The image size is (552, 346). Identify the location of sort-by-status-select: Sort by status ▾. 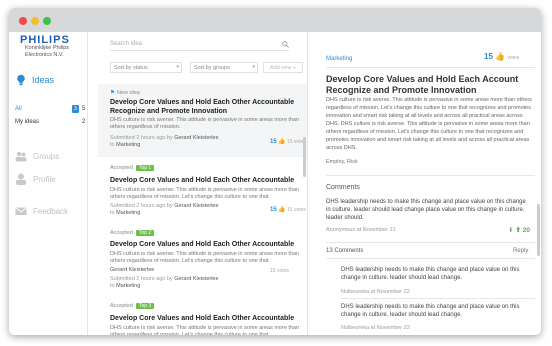
(146, 67).